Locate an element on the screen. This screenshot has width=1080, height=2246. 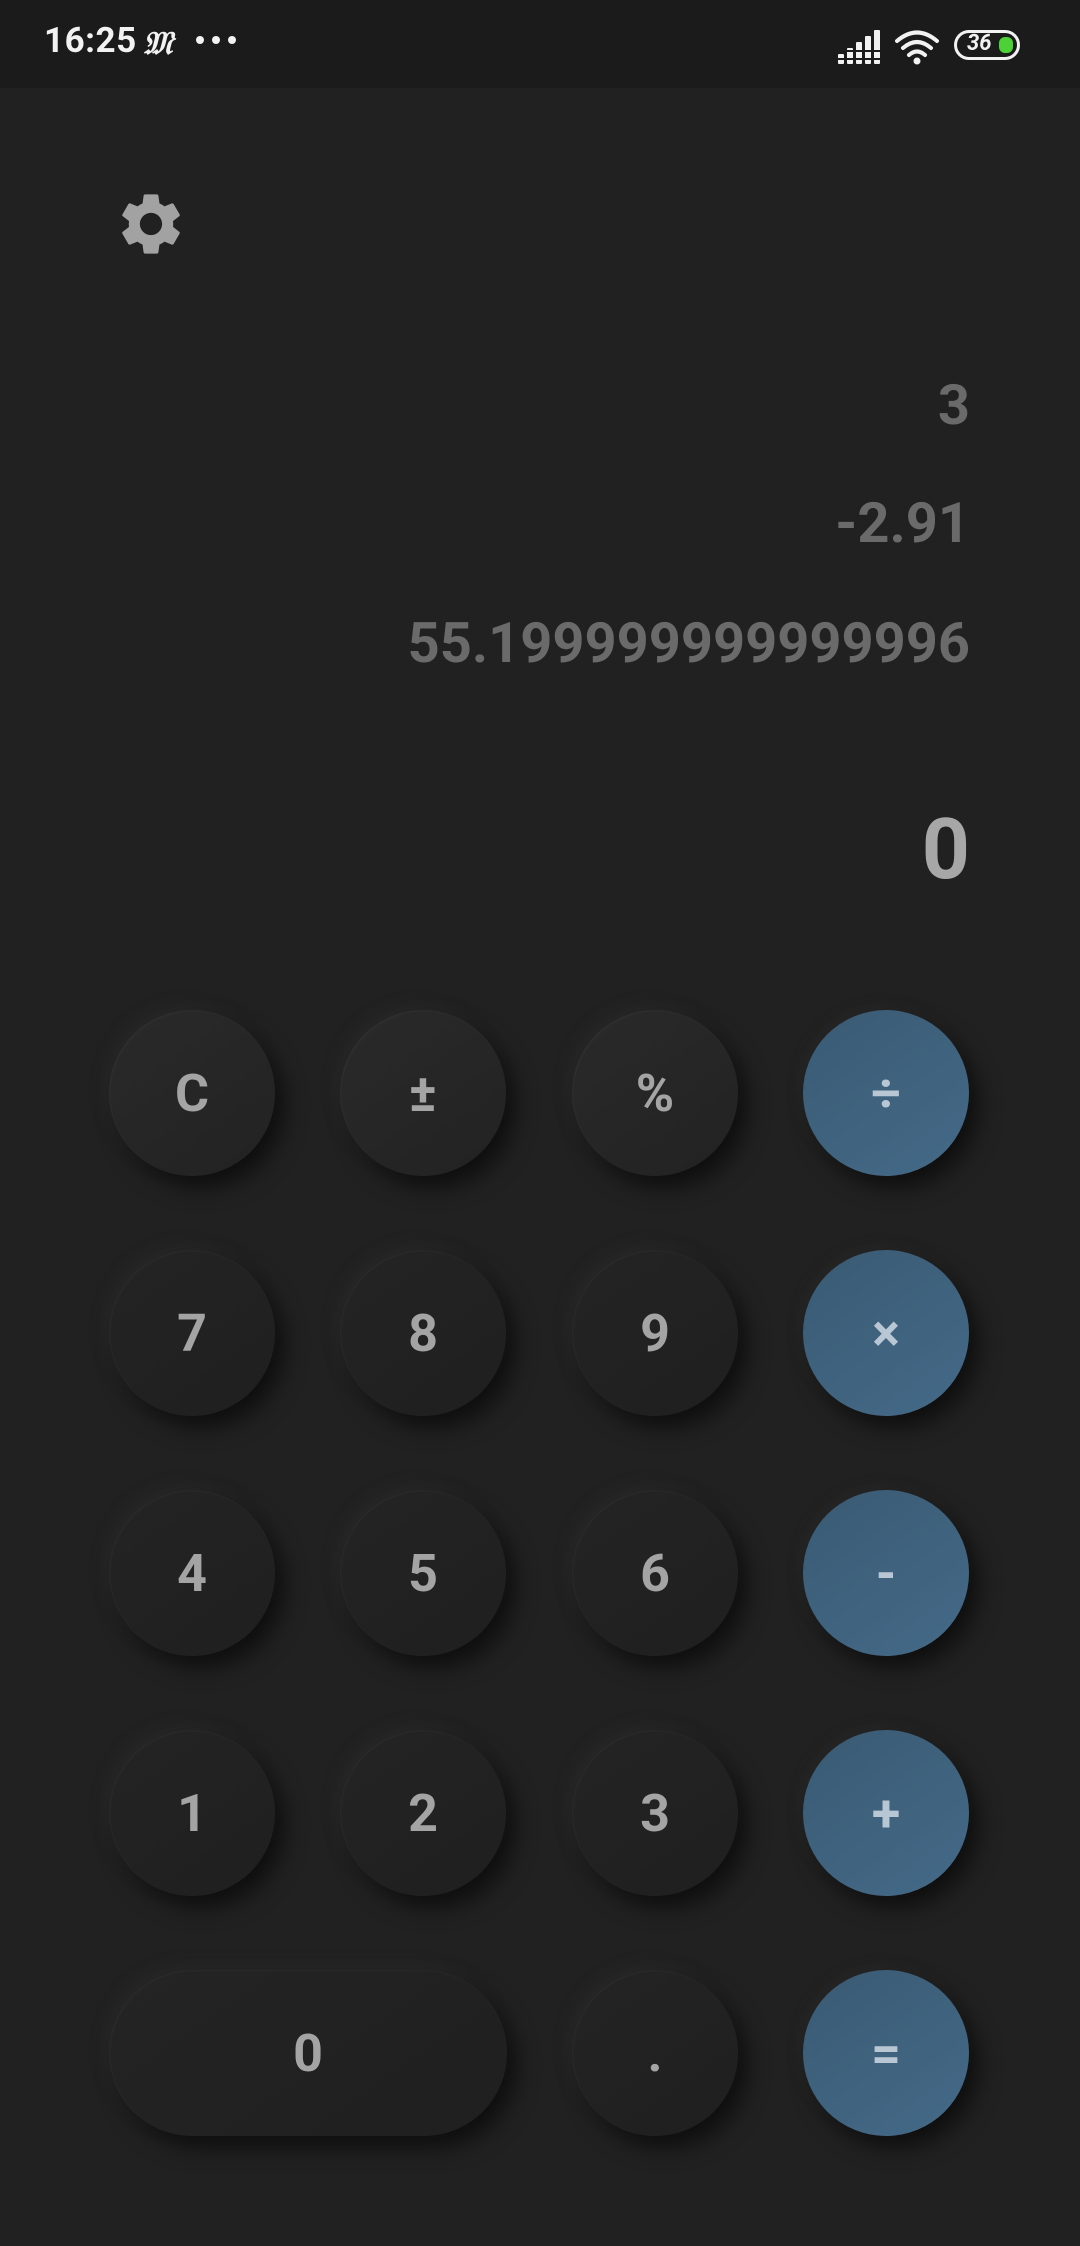
key-label: 2 is located at coordinates (423, 1813).